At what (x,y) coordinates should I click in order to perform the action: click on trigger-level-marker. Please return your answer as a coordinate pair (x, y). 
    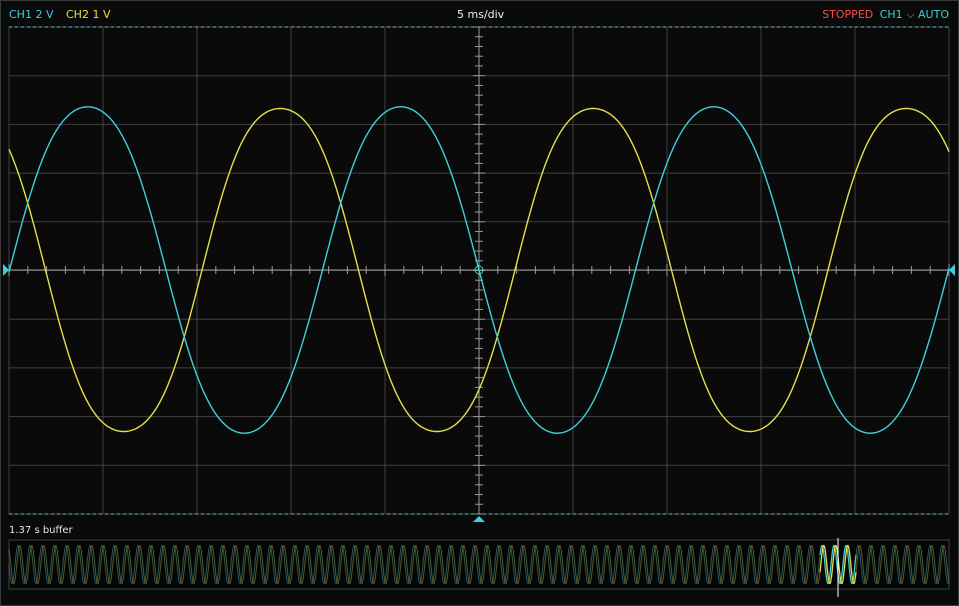
    Looking at the image, I should click on (952, 270).